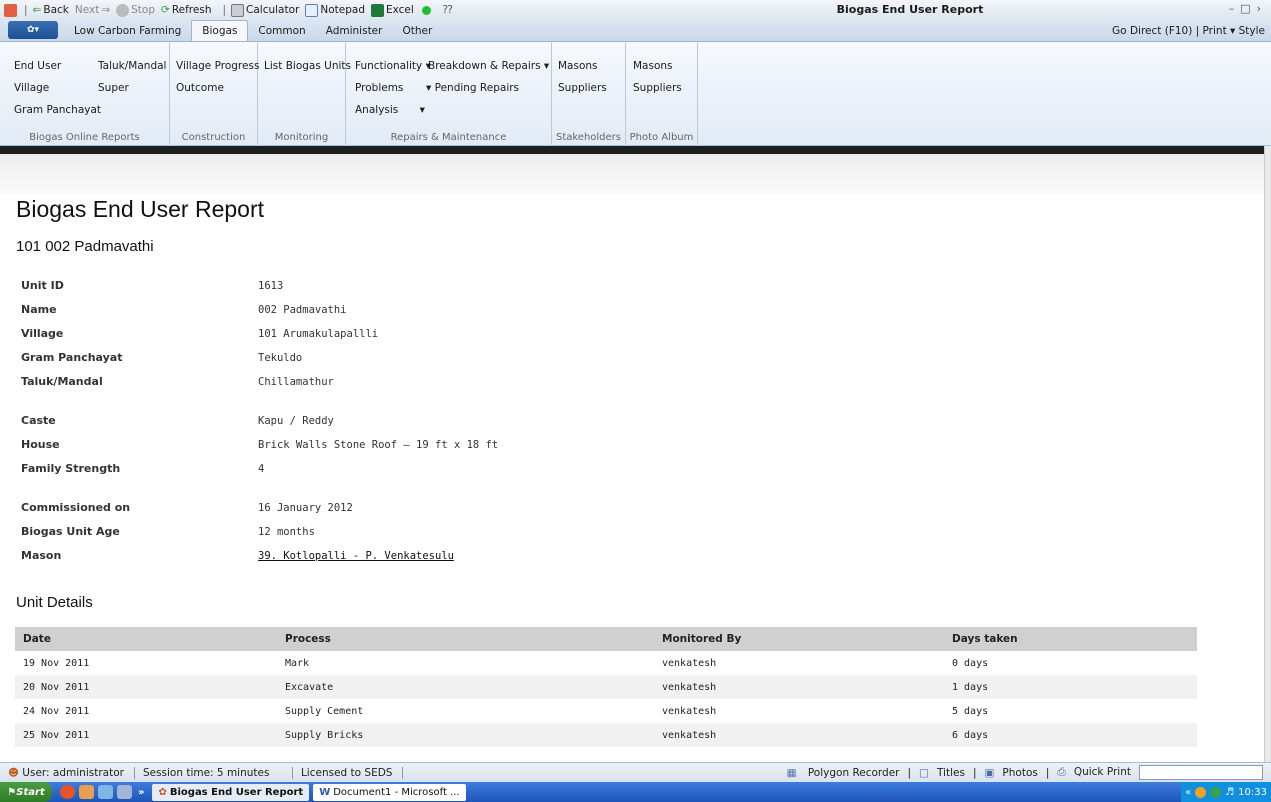 The width and height of the screenshot is (1271, 802). Describe the element at coordinates (448, 137) in the screenshot. I see `group-label: Repairs & Maintenance` at that location.